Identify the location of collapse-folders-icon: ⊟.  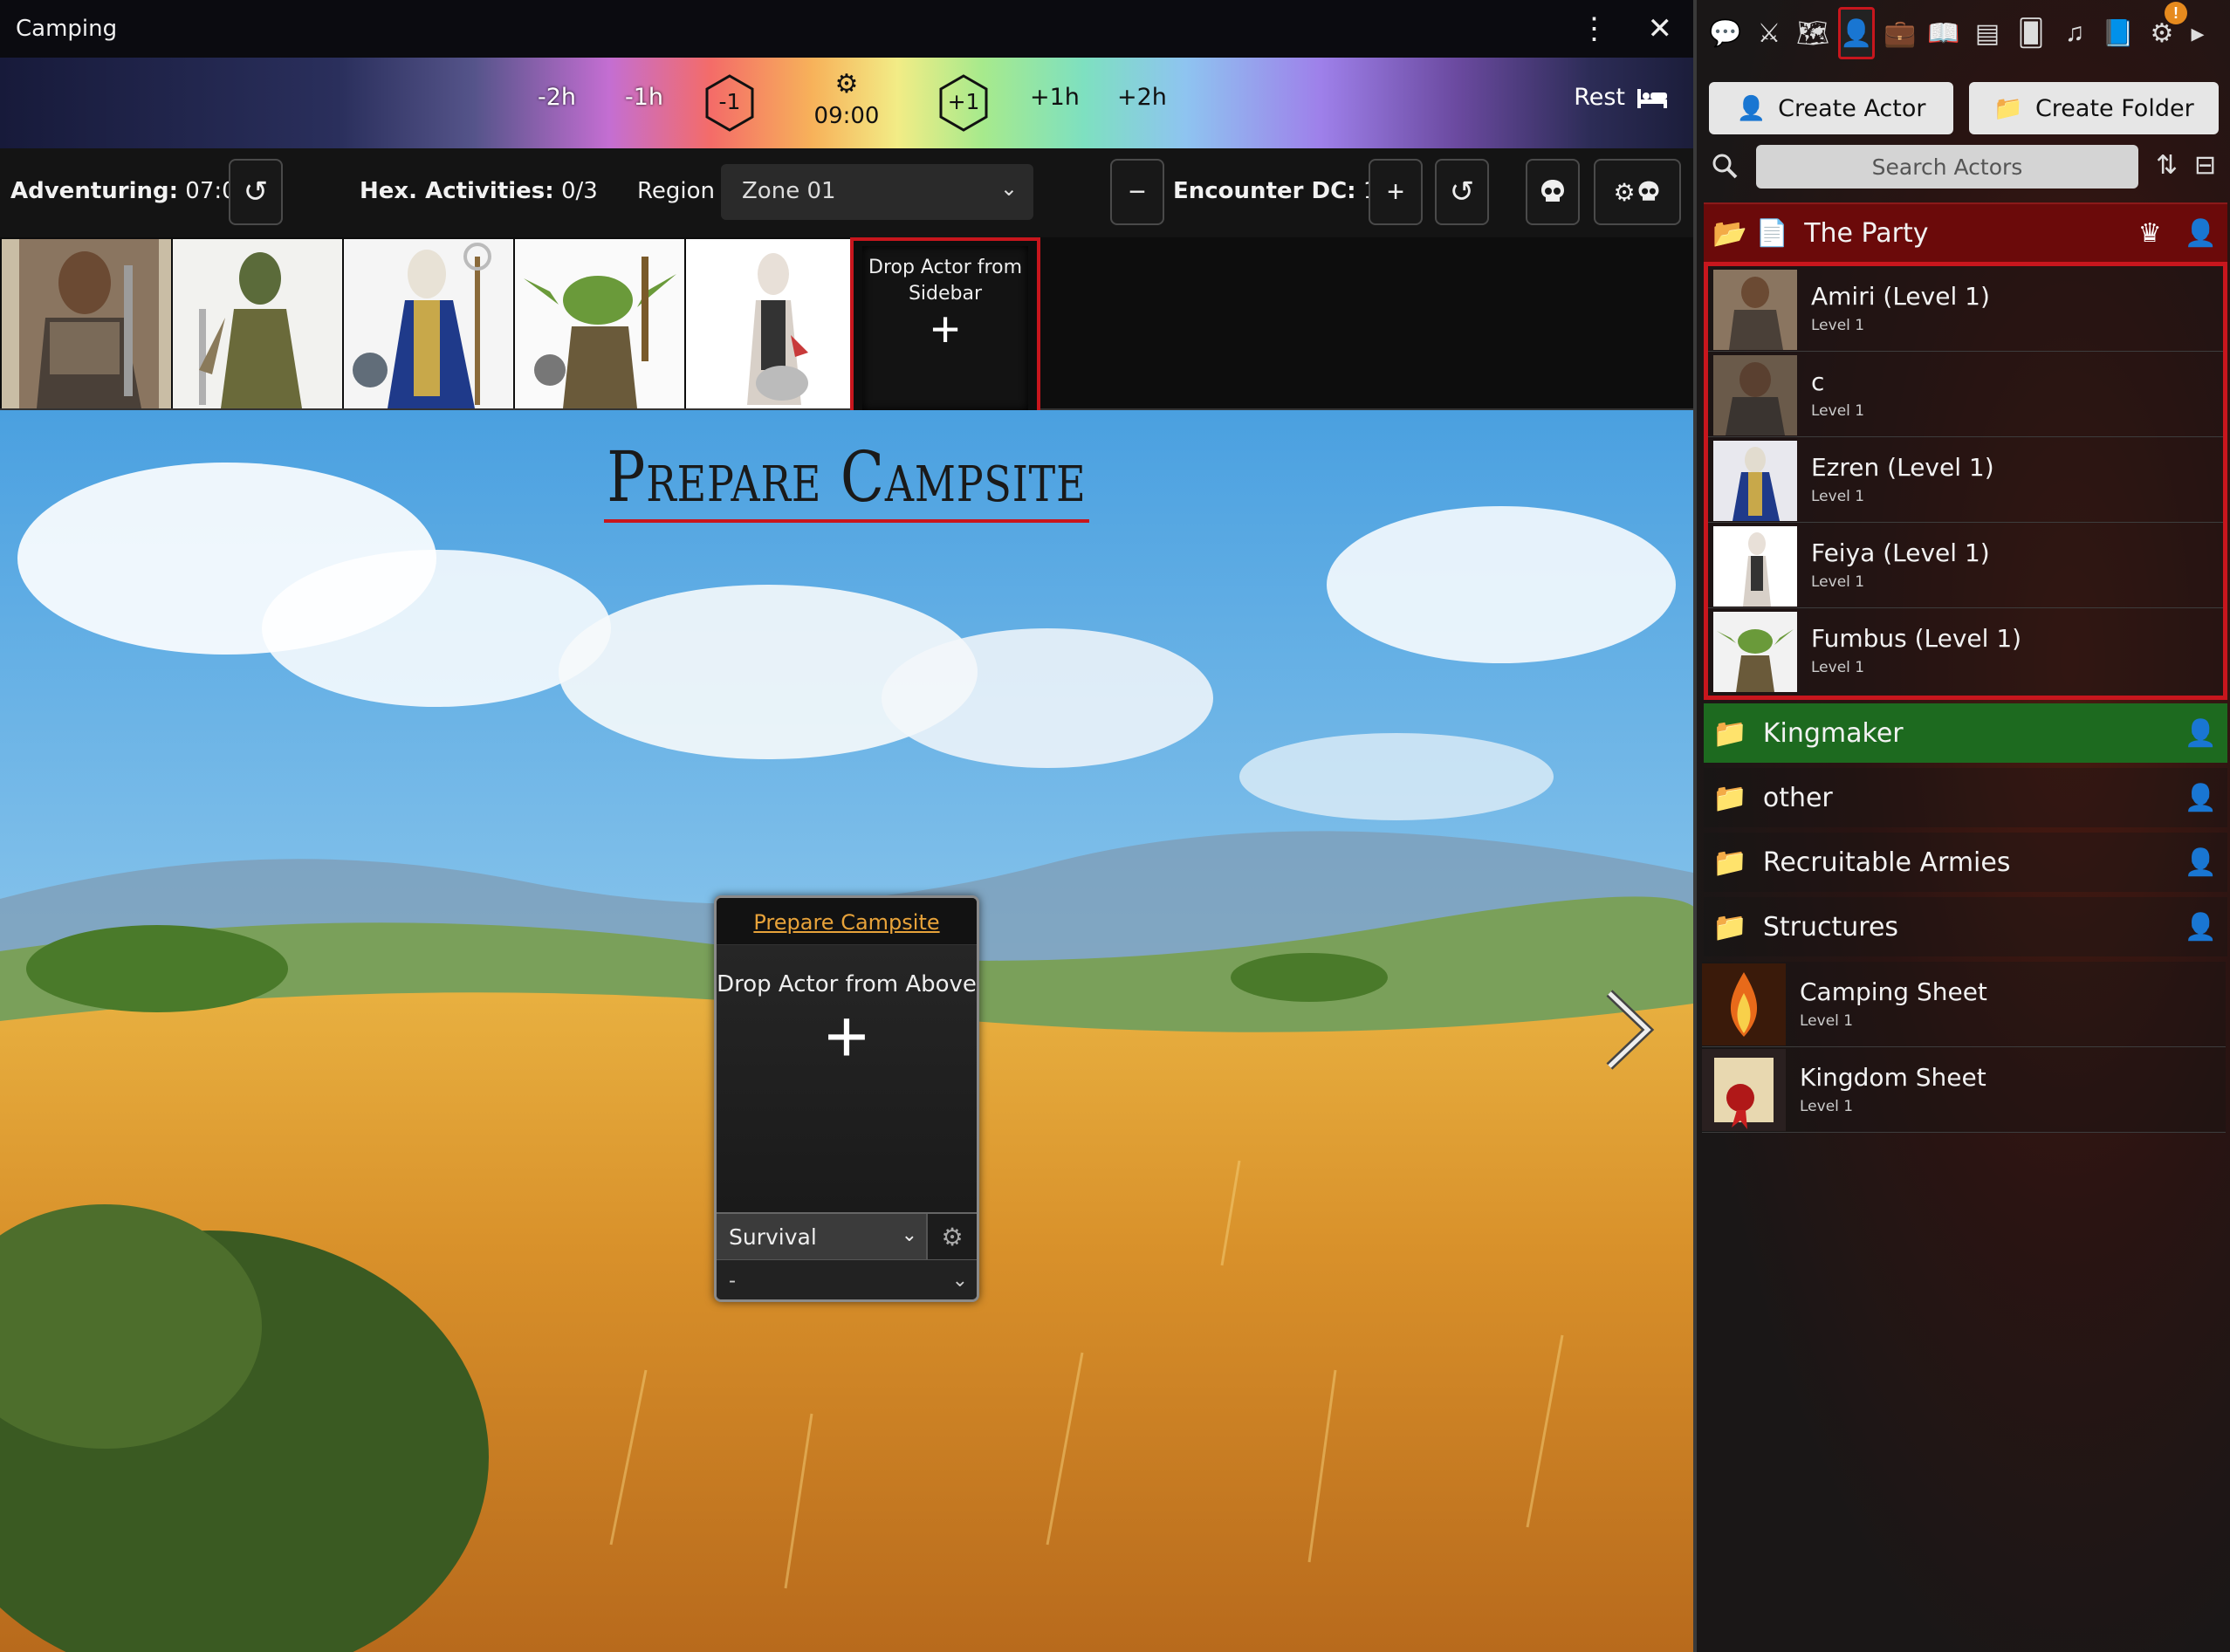
(2205, 165).